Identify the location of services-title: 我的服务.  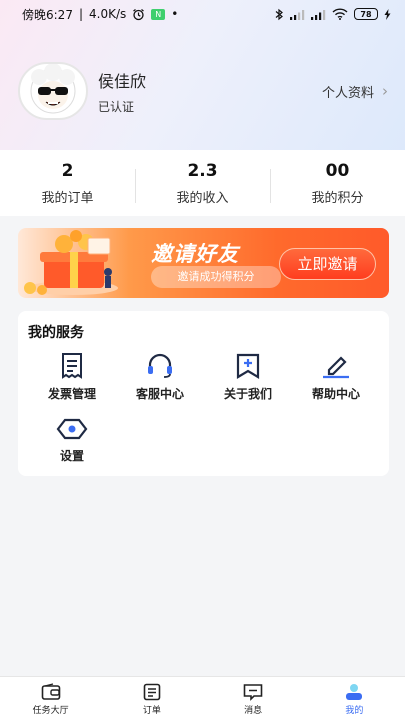
(56, 333).